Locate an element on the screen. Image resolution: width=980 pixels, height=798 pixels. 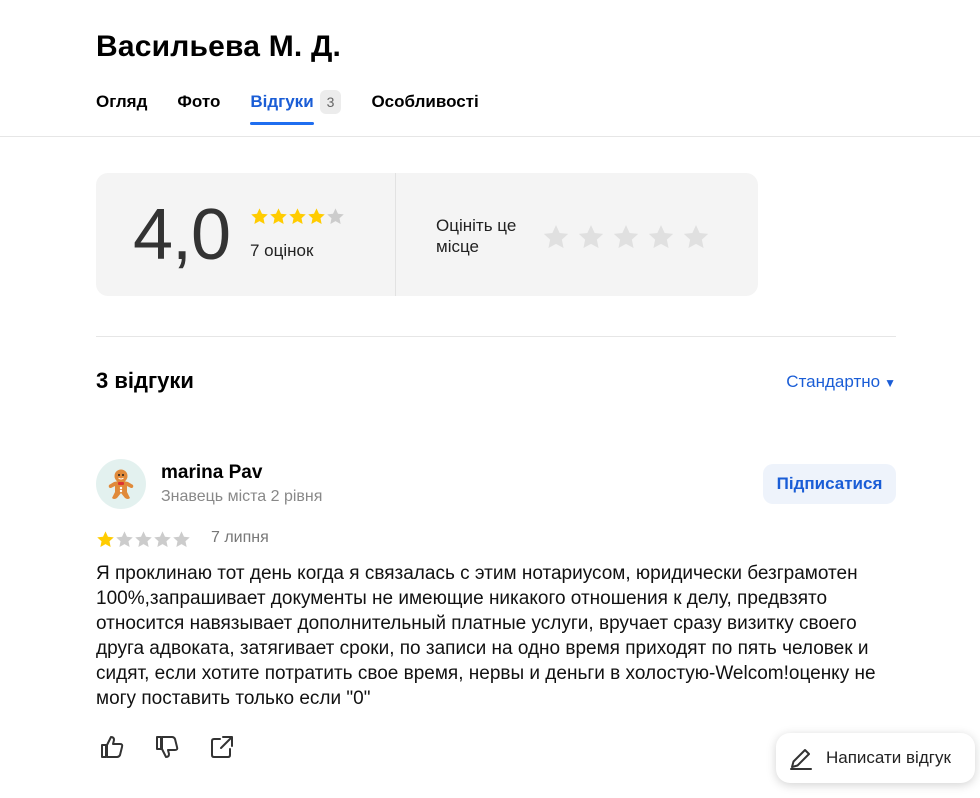
rate-place-label: Оцініть це місце is located at coordinates (476, 236).